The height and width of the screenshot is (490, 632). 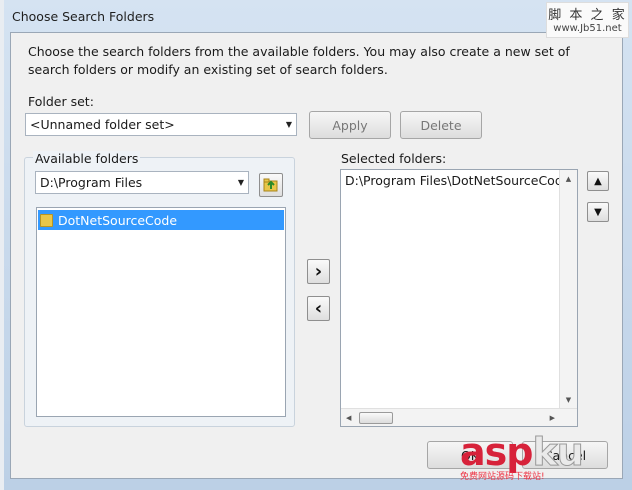 What do you see at coordinates (568, 179) in the screenshot?
I see `scroll-up-icon: ▲` at bounding box center [568, 179].